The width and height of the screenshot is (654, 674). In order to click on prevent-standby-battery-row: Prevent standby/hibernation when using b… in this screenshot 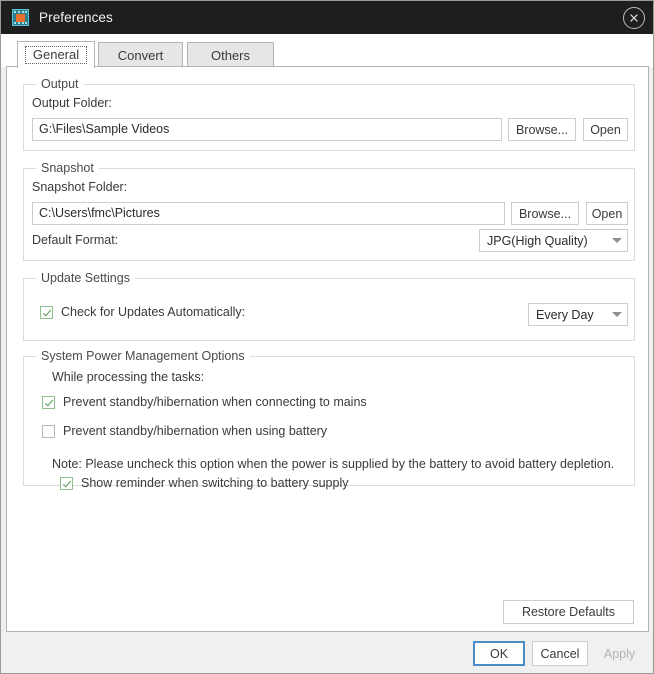, I will do `click(184, 431)`.